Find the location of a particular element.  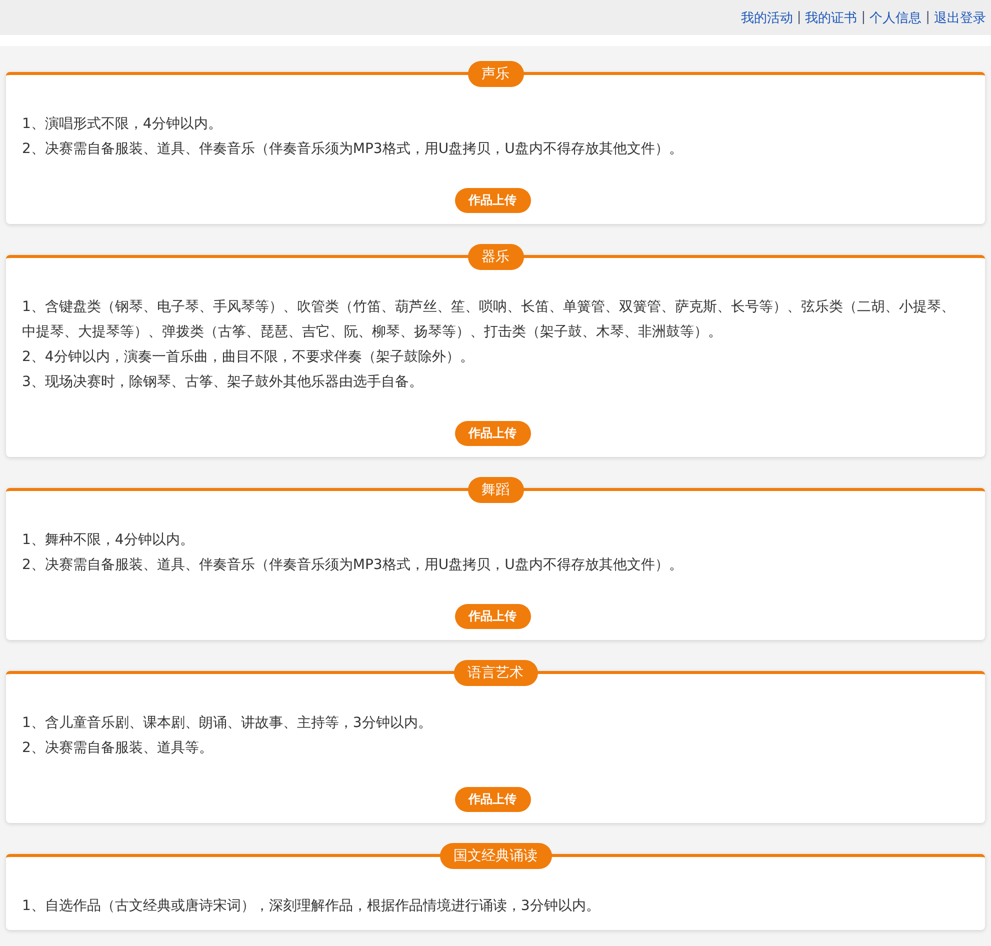

section-title: 语言艺术 is located at coordinates (496, 673).